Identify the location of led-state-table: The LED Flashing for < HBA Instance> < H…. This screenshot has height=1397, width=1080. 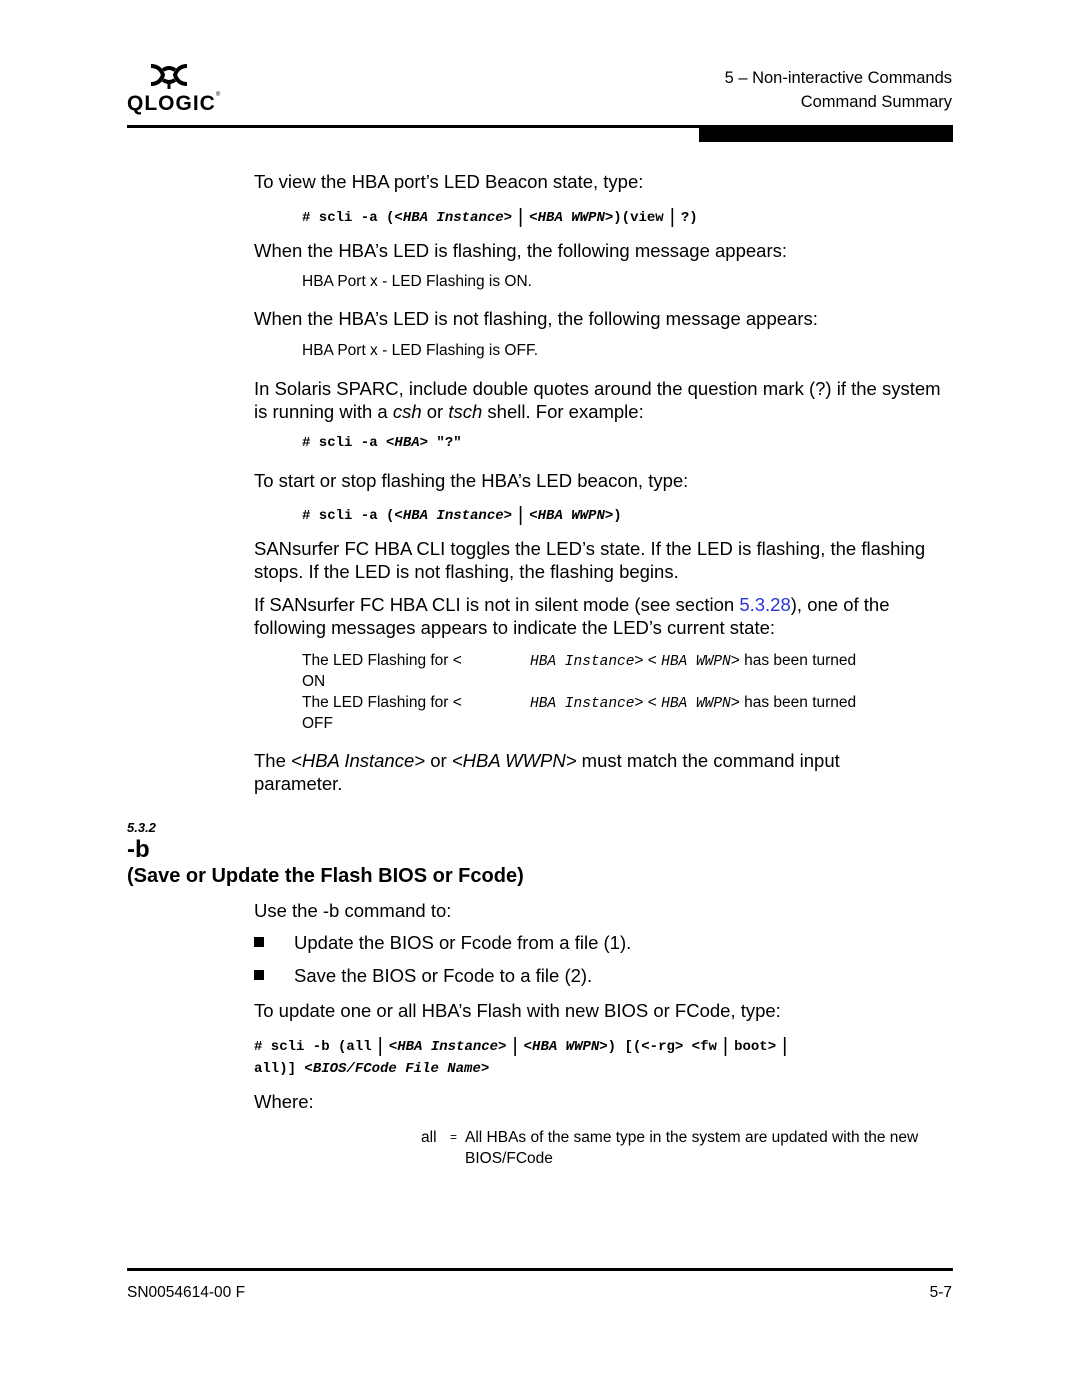
(612, 692).